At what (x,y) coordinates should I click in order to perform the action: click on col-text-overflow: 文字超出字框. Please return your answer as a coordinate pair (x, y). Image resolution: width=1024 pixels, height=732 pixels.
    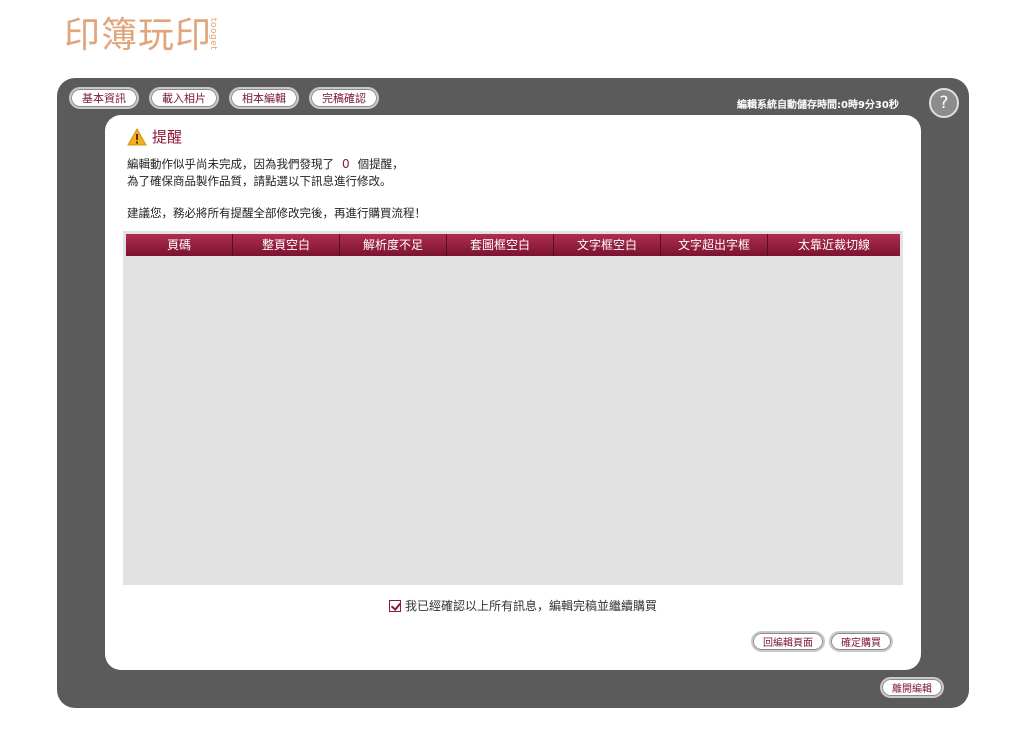
    Looking at the image, I should click on (714, 245).